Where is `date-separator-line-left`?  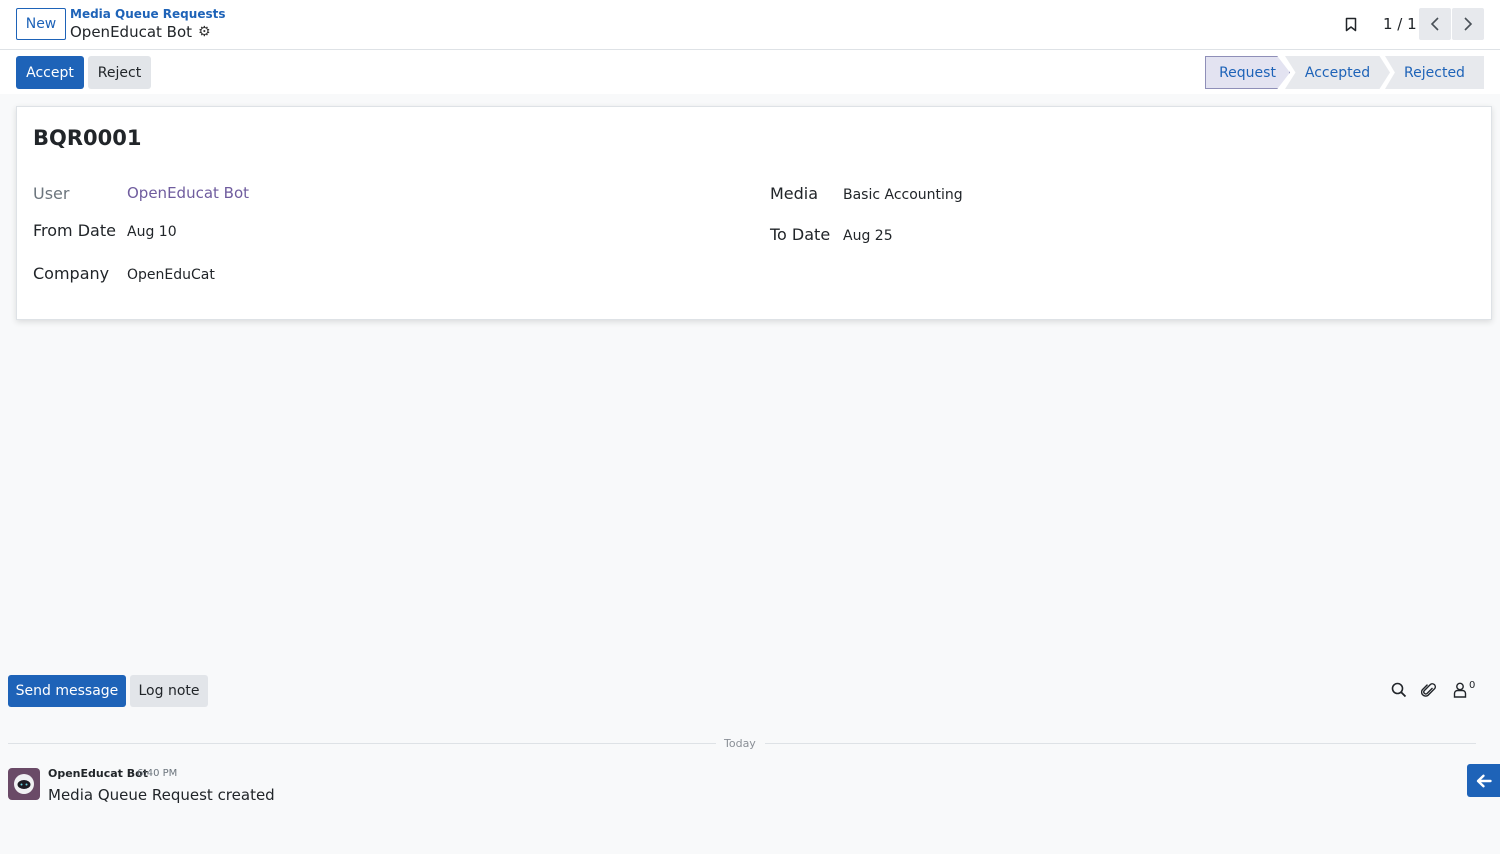
date-separator-line-left is located at coordinates (362, 743).